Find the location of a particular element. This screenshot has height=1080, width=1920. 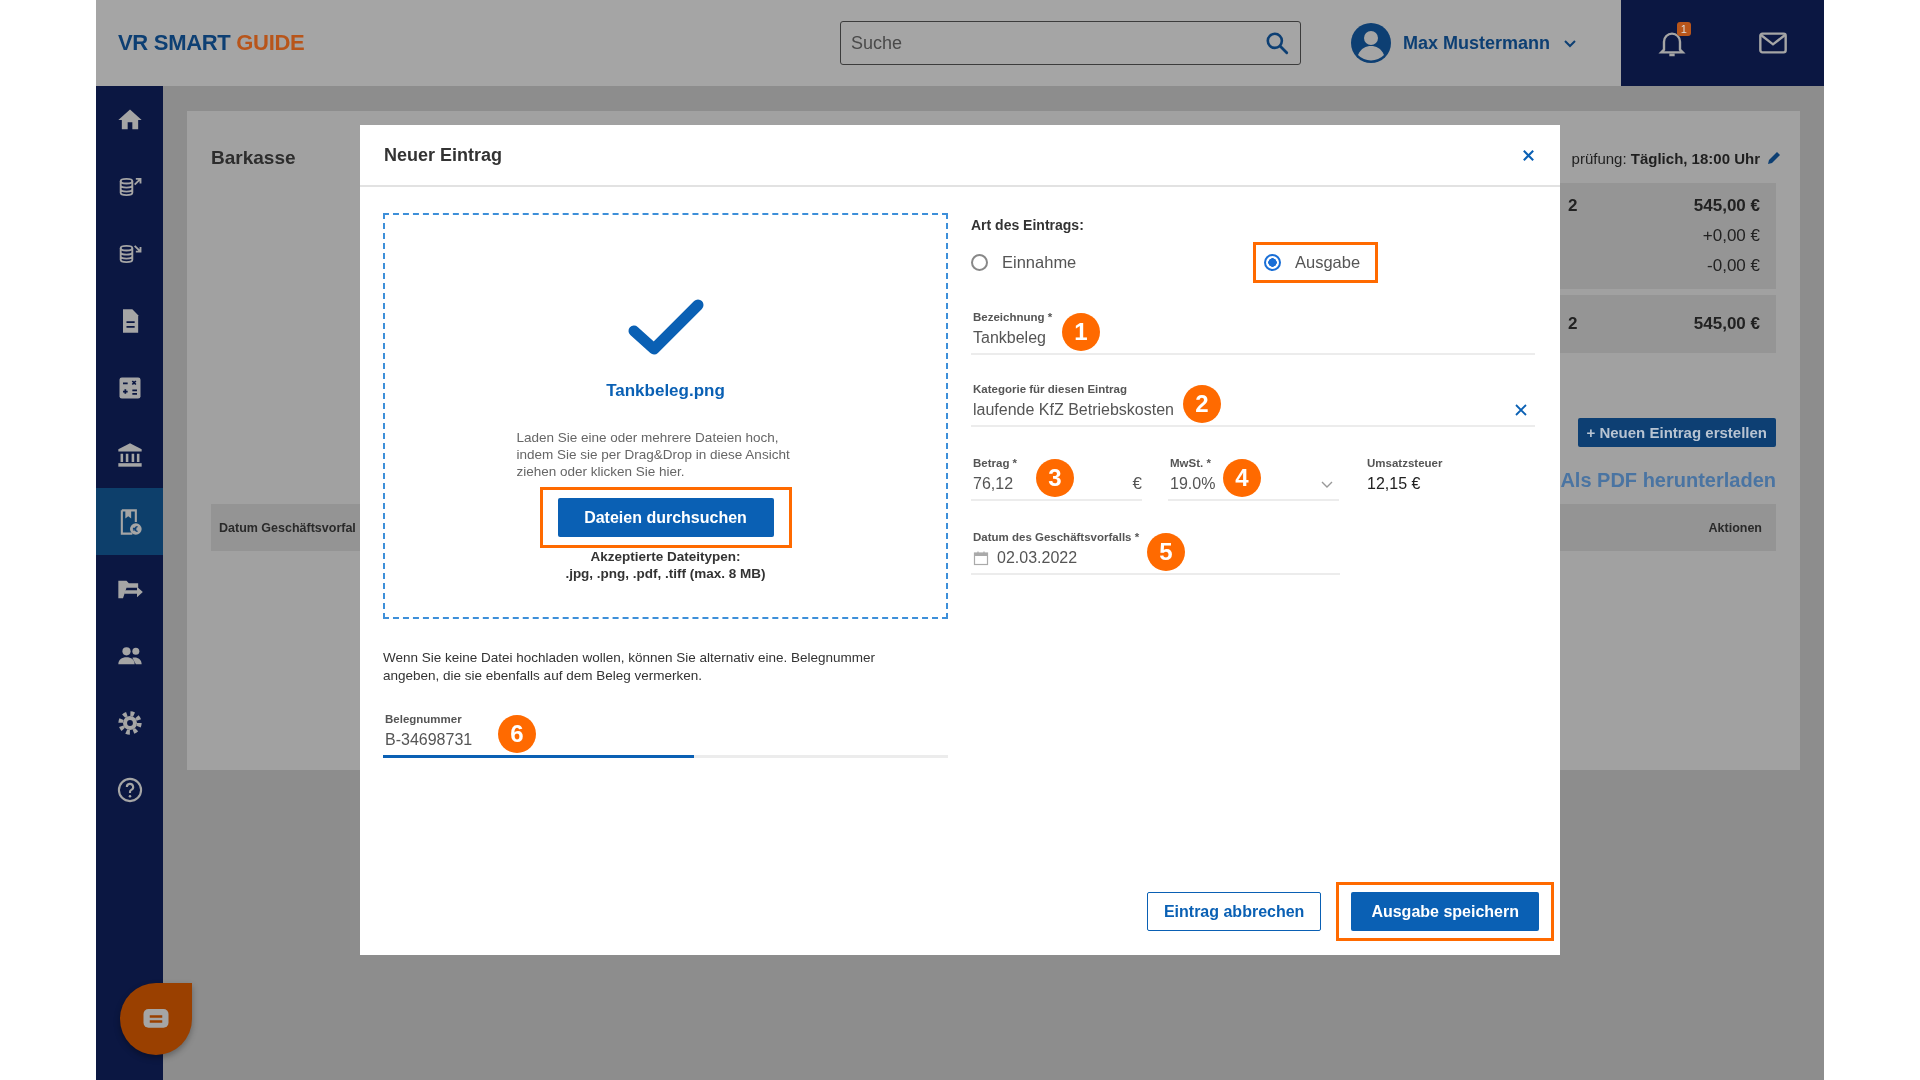

pencil-icon is located at coordinates (1774, 158).